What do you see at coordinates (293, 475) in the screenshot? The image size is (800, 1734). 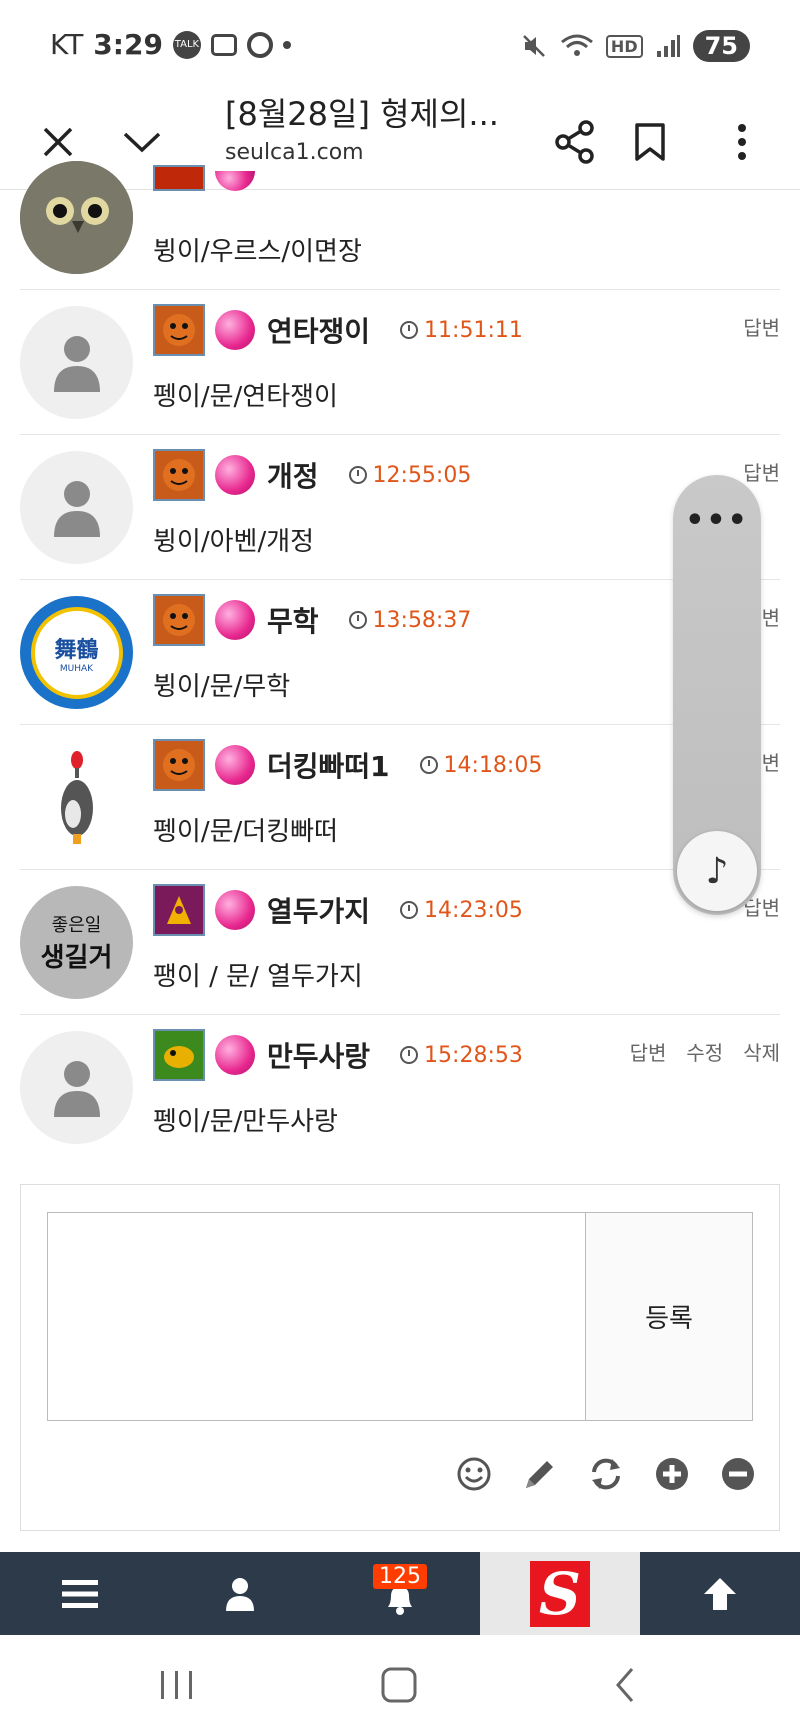 I see `nickname: 개정` at bounding box center [293, 475].